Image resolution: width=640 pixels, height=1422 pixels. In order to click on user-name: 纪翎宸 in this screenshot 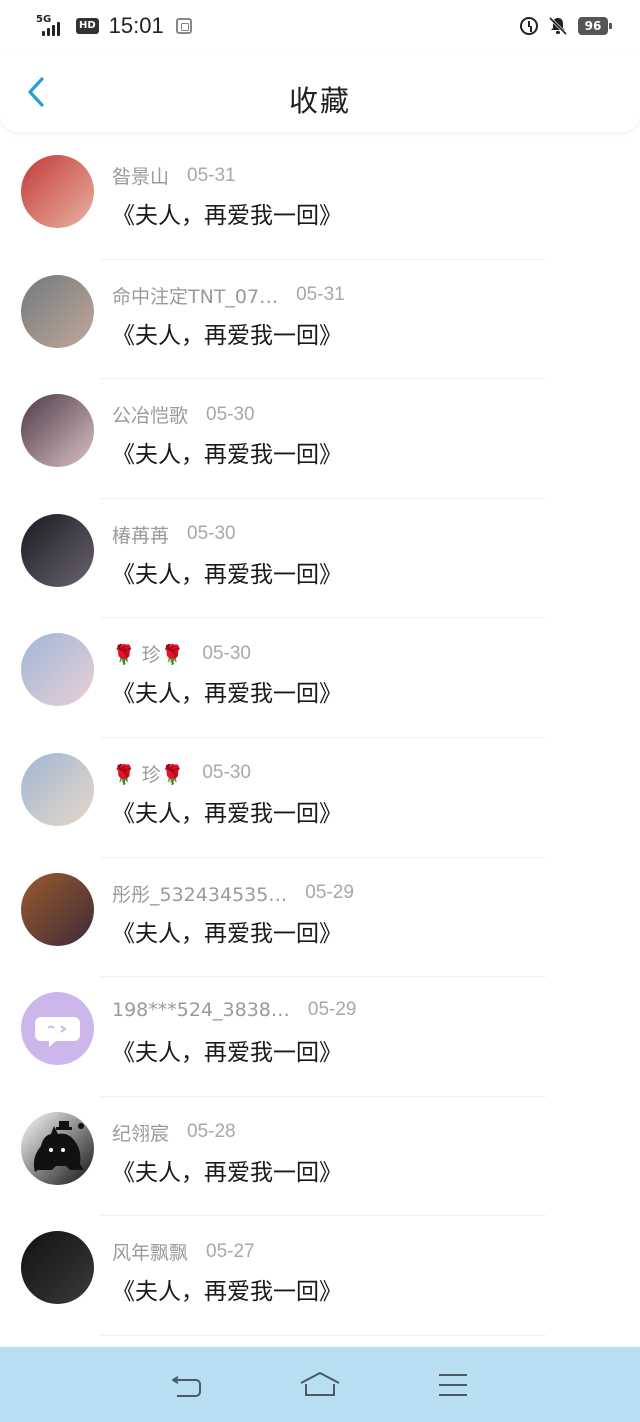, I will do `click(141, 1133)`.